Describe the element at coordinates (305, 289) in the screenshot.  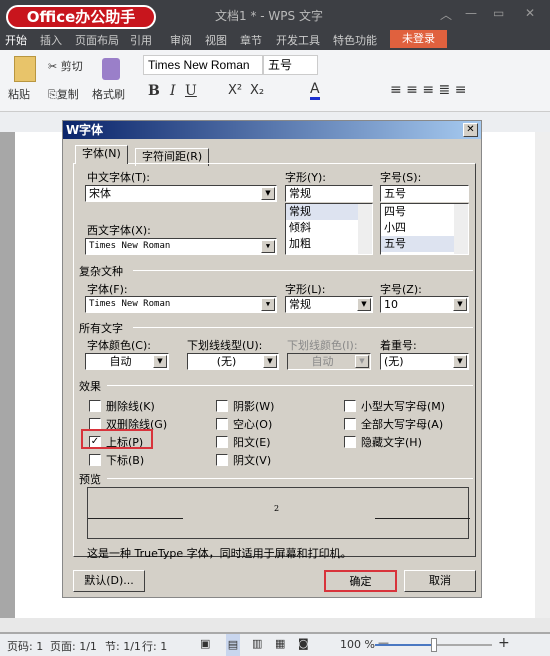
I see `cx-style-label: 字形(L):` at that location.